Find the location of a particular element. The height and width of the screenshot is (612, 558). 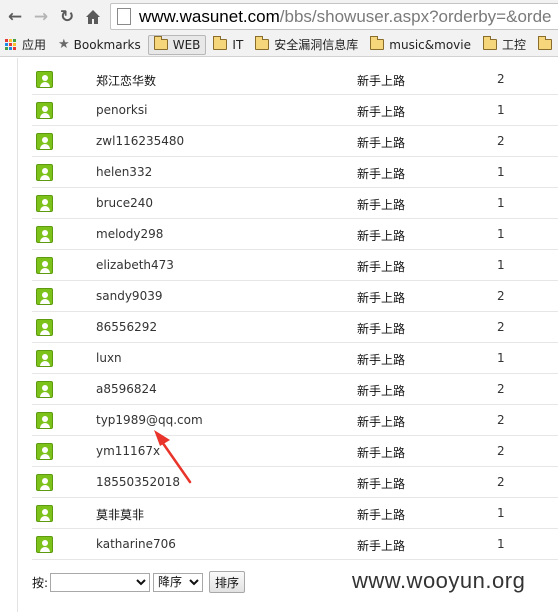

page-icon is located at coordinates (124, 16).